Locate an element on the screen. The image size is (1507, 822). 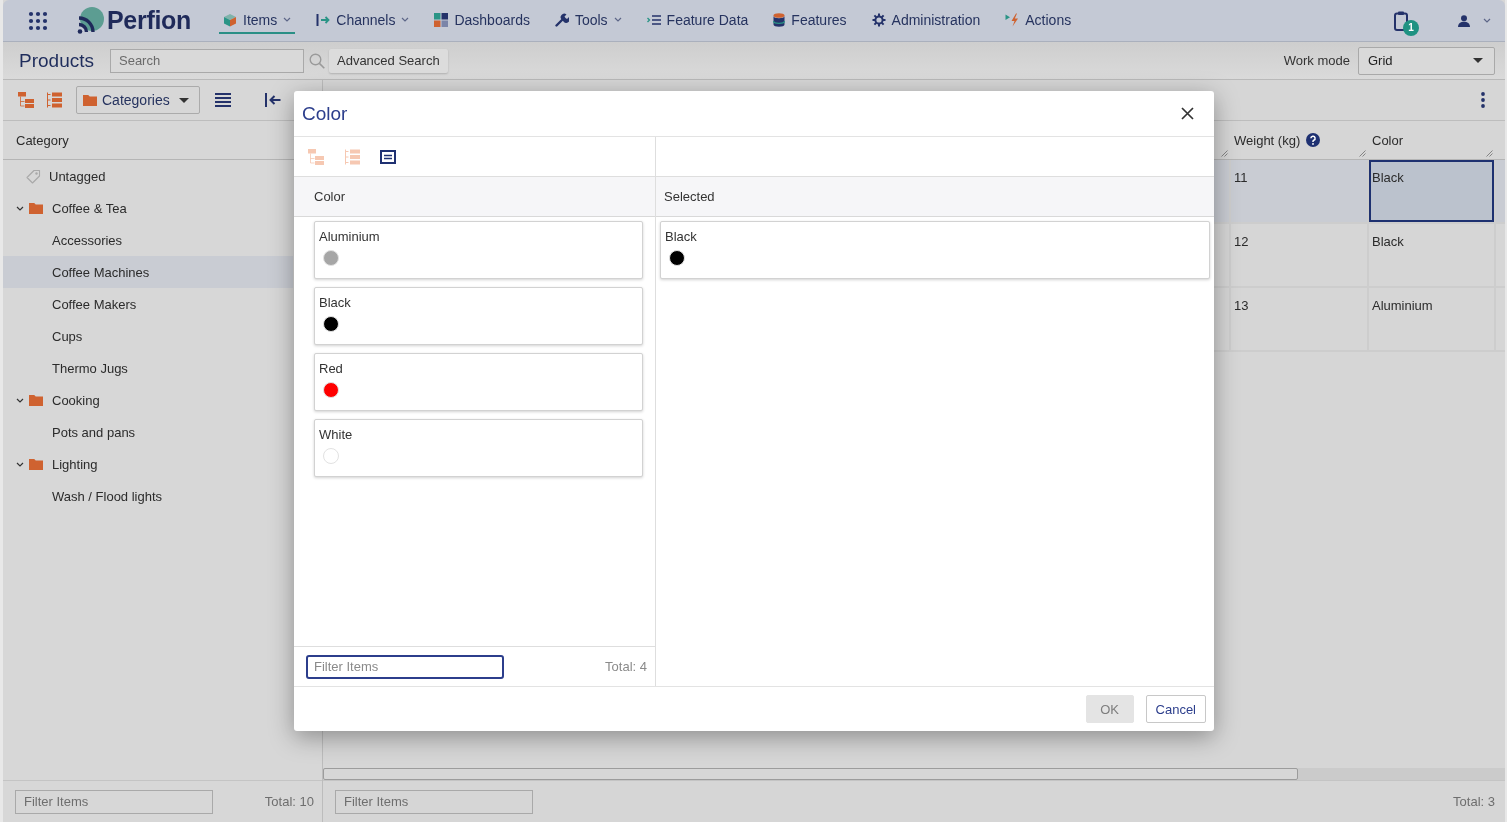
table-row: 11 Black is located at coordinates (1359, 192).